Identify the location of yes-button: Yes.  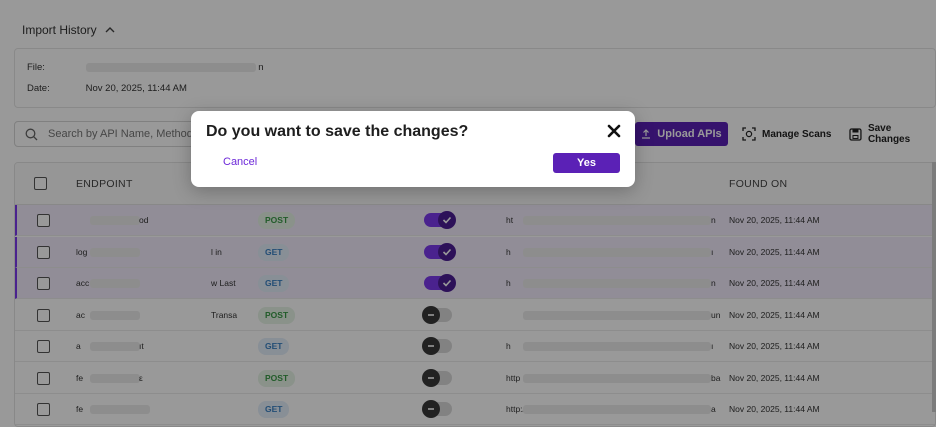
(586, 163).